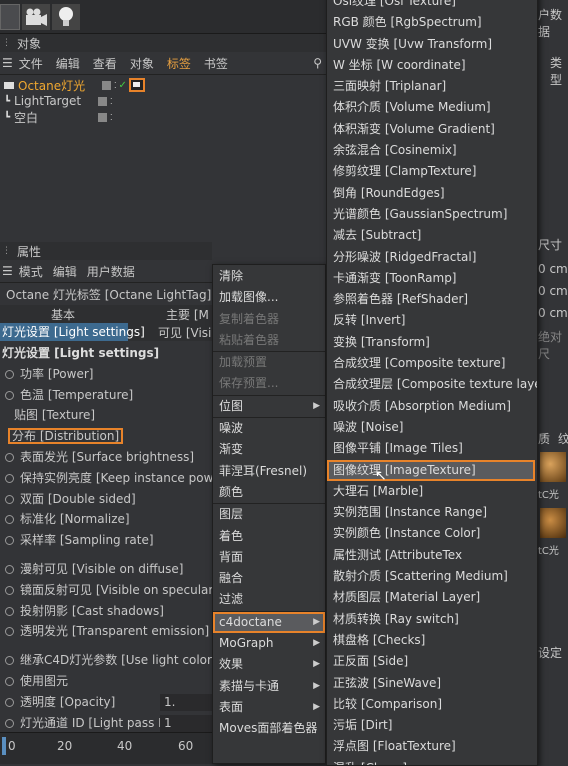 The image size is (568, 766). I want to click on light-pass-id-input: 1, so click(186, 723).